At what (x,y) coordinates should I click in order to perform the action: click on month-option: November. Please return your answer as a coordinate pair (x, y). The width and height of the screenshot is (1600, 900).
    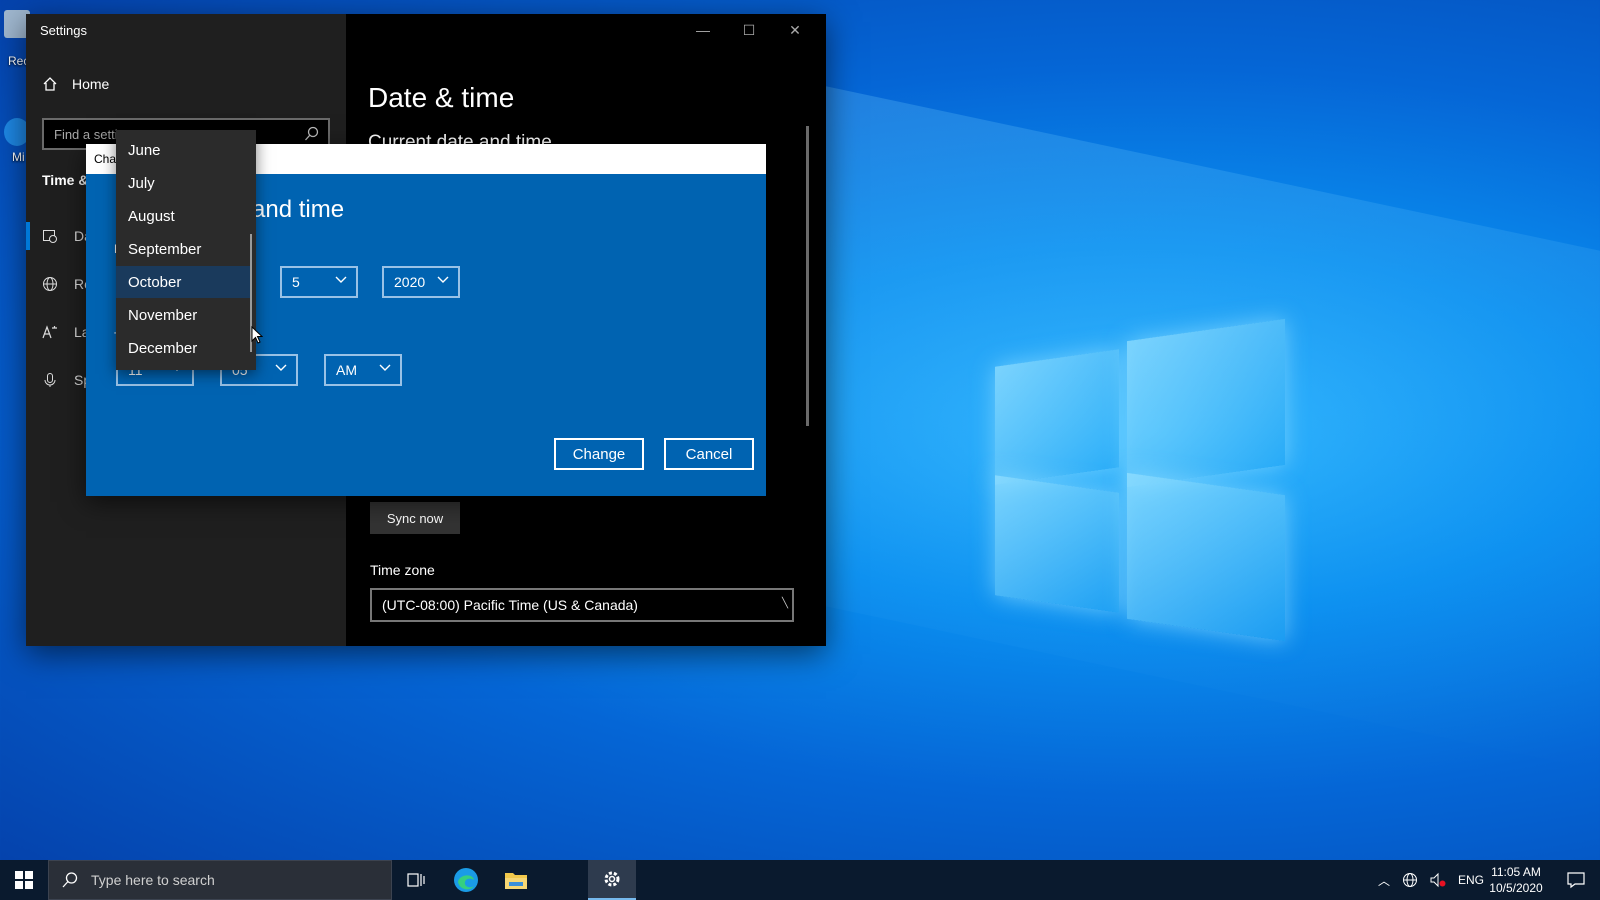
    Looking at the image, I should click on (183, 315).